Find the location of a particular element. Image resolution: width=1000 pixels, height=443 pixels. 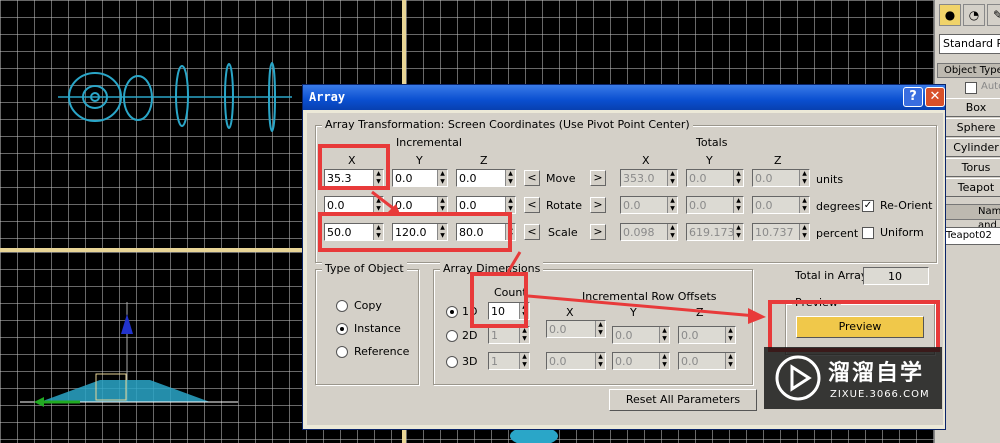

play-logo-icon is located at coordinates (798, 378).